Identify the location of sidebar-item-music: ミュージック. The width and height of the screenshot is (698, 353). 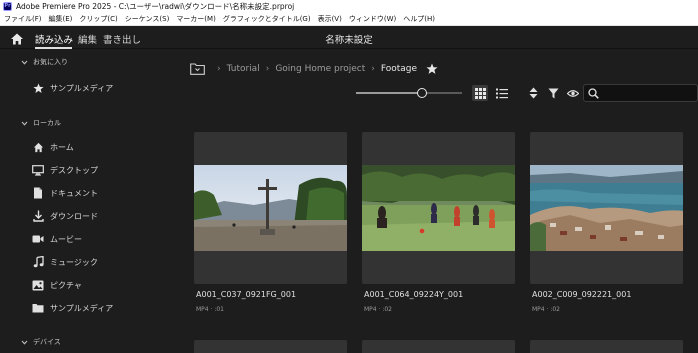
(65, 262).